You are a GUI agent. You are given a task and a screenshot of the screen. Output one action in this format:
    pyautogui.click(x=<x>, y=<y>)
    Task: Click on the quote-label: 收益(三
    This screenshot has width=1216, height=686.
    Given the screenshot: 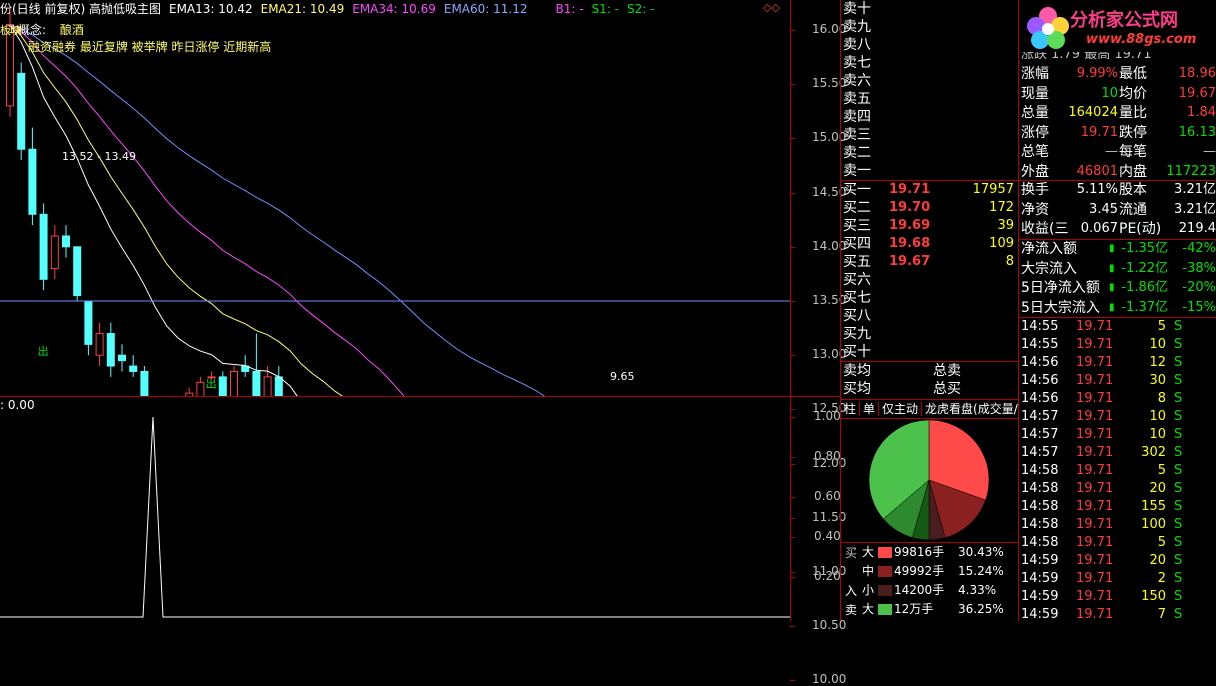 What is the action you would take?
    pyautogui.click(x=1045, y=229)
    